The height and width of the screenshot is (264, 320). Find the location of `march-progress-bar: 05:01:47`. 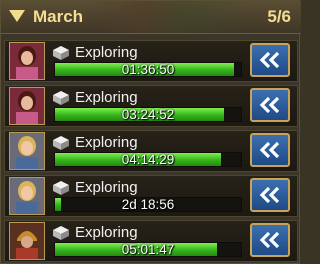

march-progress-bar: 05:01:47 is located at coordinates (148, 249).